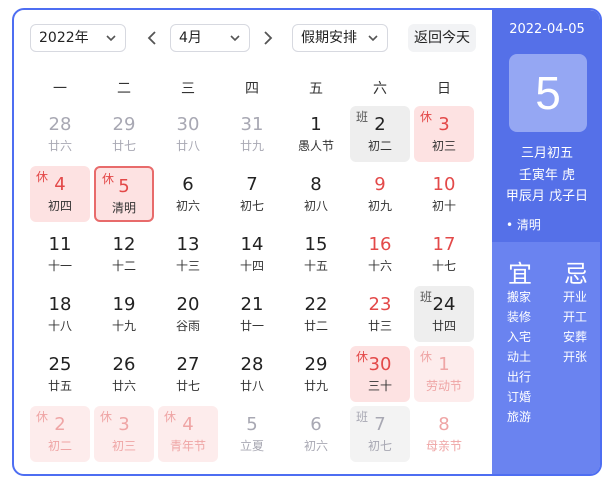  I want to click on day-cell: 5 立夏, so click(252, 434).